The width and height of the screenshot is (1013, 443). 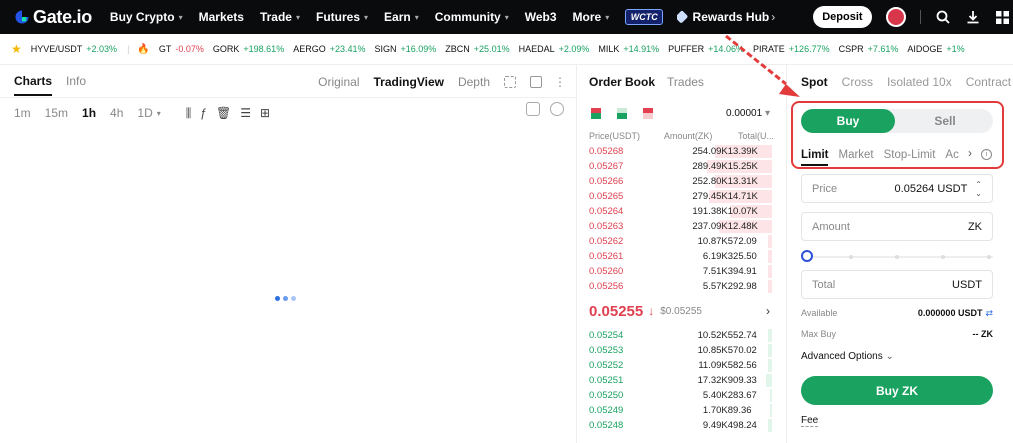 I want to click on view-tradingview: TradingView, so click(x=409, y=82).